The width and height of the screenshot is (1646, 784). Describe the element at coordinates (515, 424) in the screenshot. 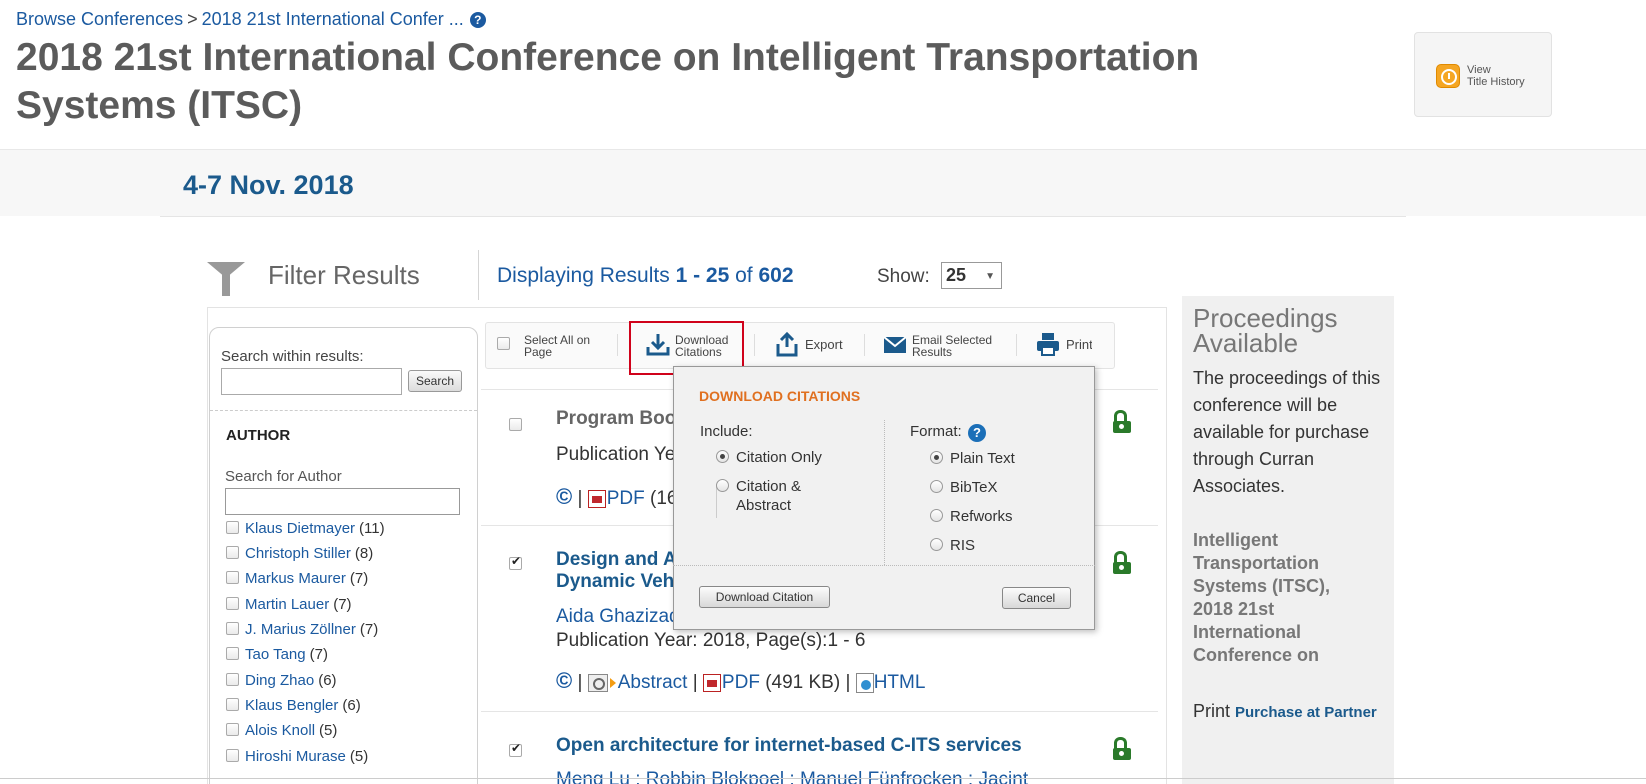

I see `result-checkbox` at that location.